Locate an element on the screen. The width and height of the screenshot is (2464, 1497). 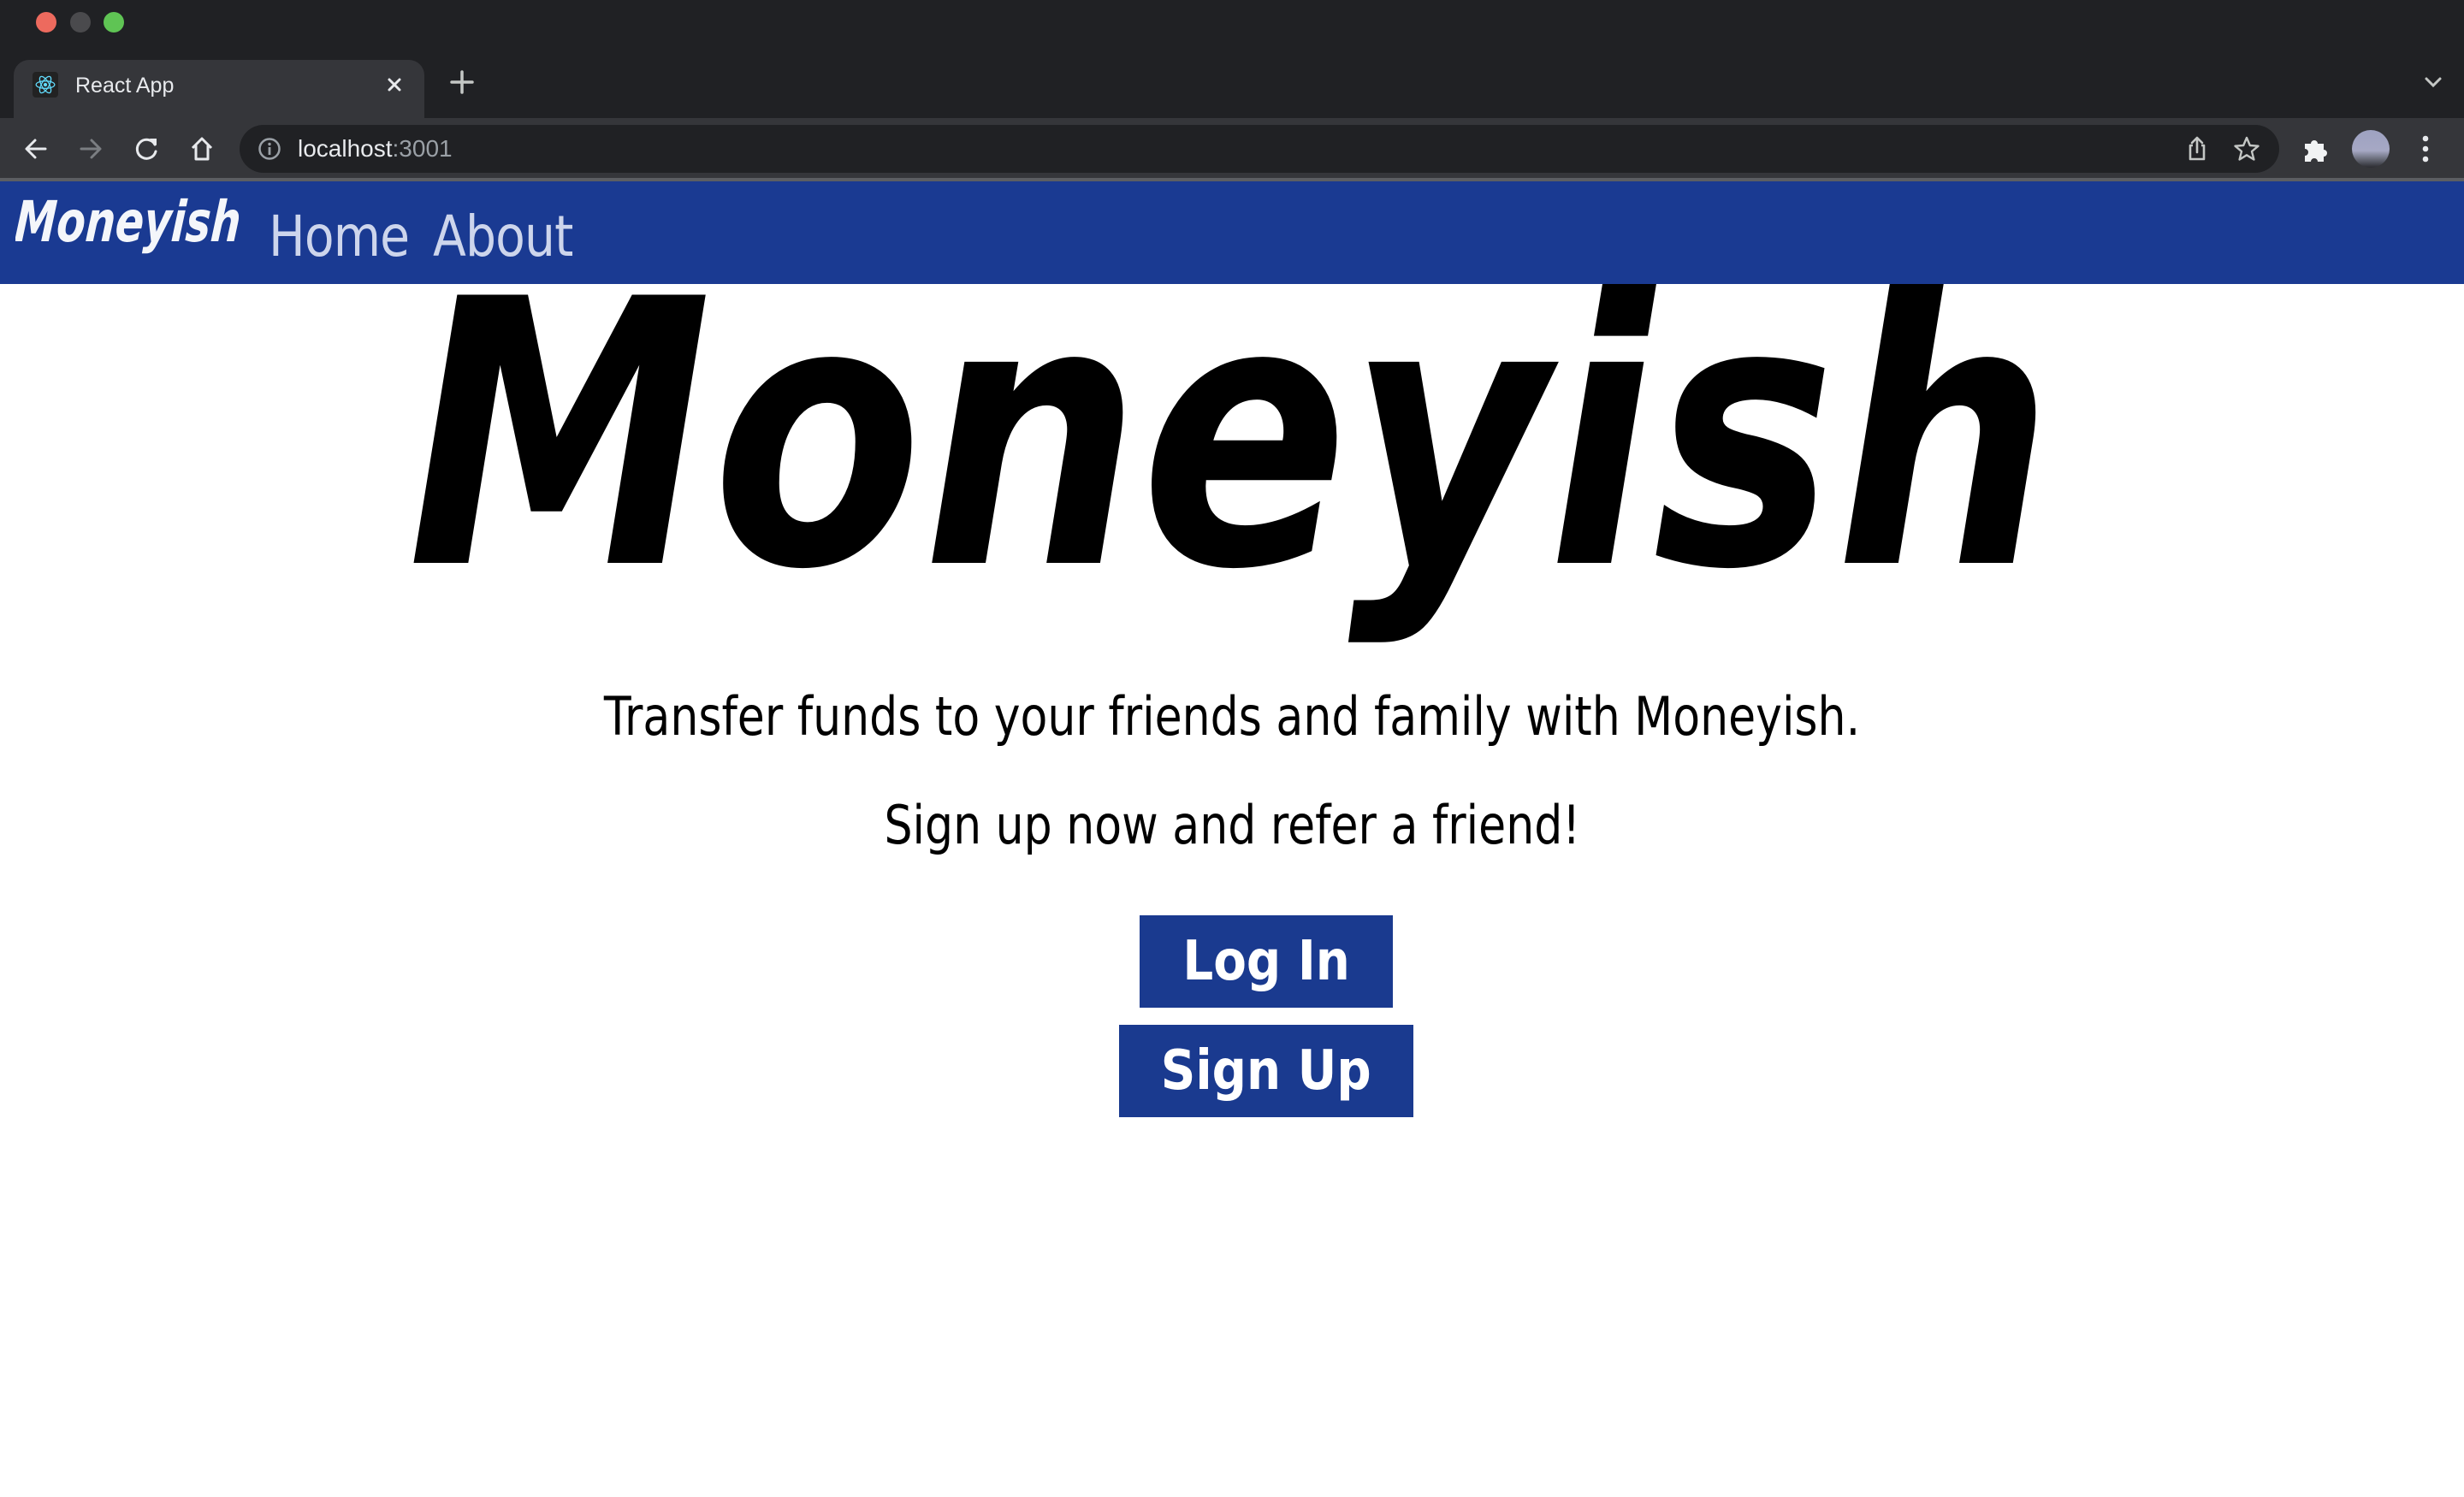
arrow-right-icon is located at coordinates (91, 149).